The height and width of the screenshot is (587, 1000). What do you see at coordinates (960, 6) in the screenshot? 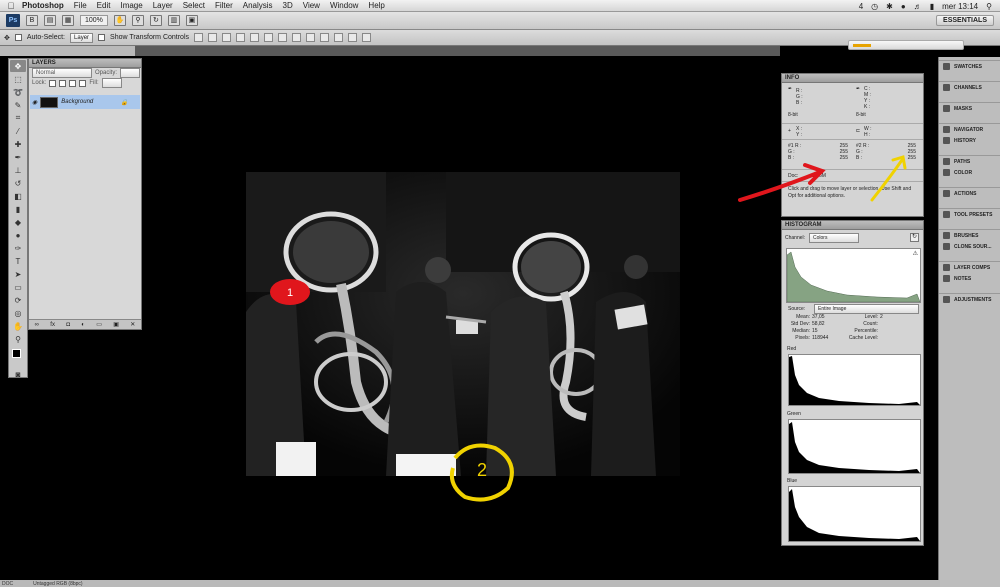
I see `clock: mer 13:14` at bounding box center [960, 6].